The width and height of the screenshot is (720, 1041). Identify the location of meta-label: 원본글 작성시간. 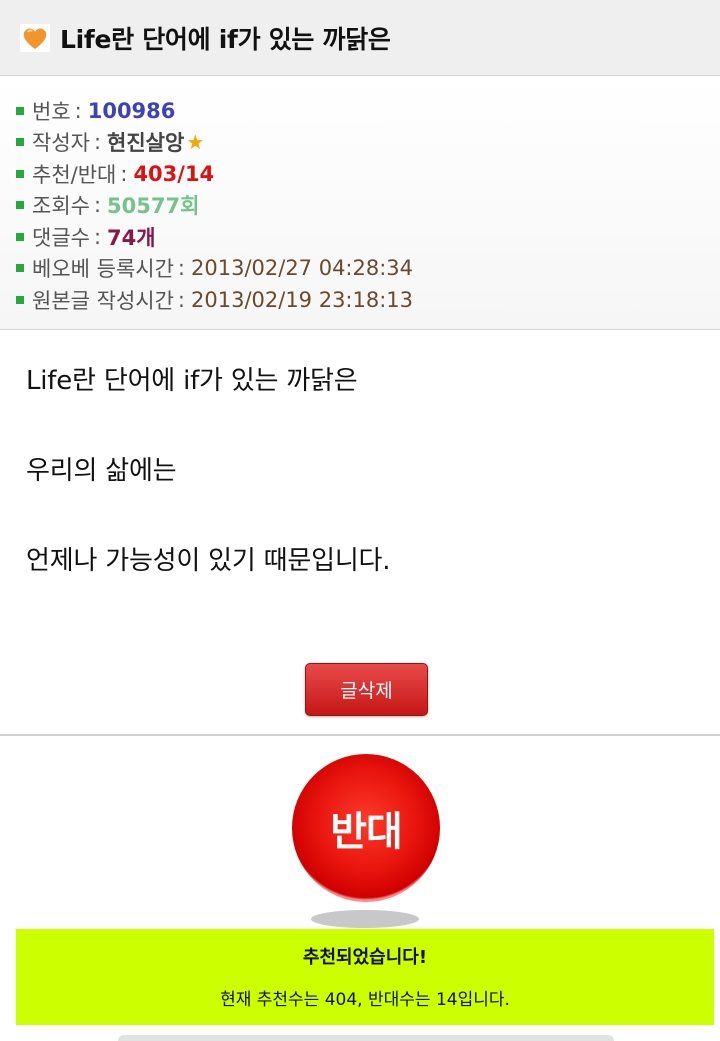
(103, 300).